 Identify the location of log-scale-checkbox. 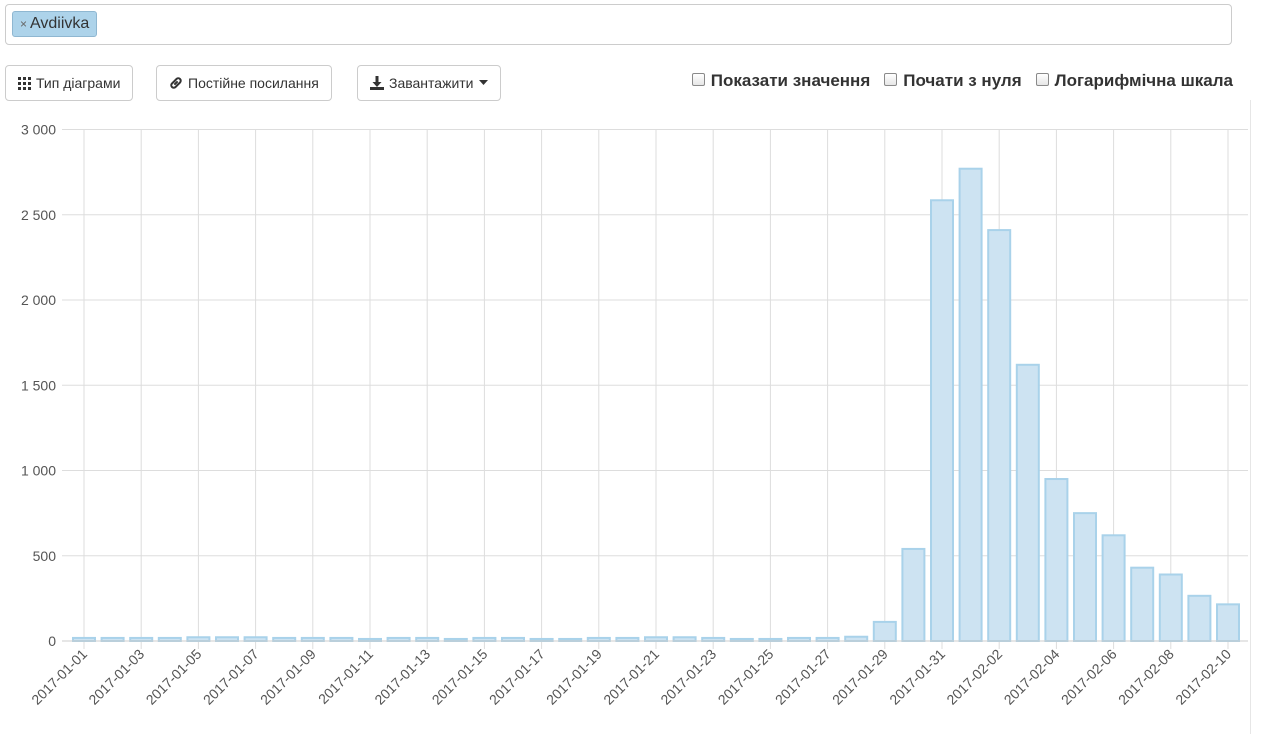
(1042, 79).